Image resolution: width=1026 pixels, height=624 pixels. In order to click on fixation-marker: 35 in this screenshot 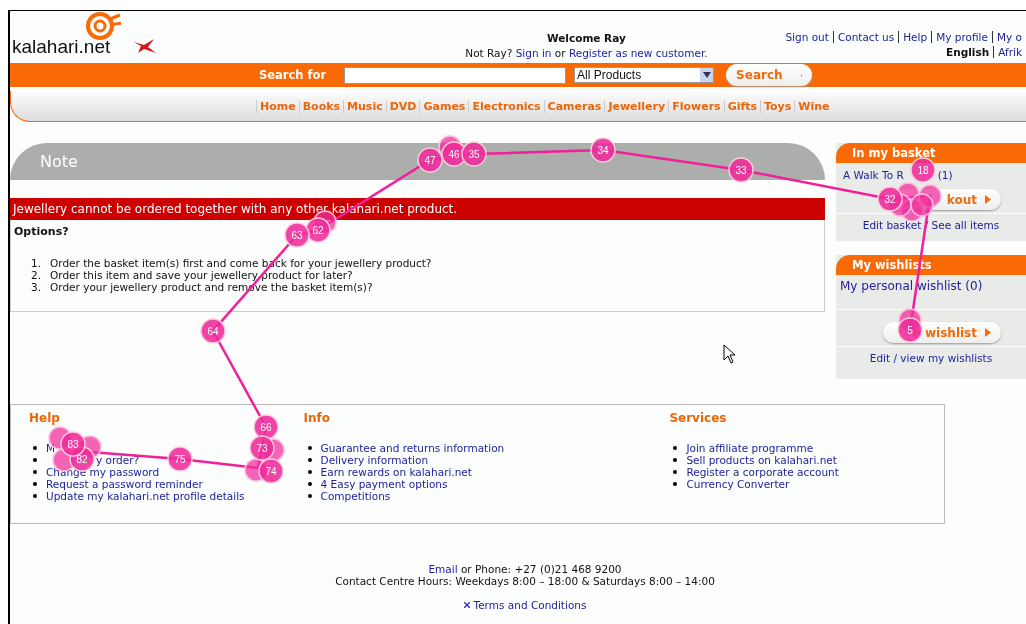, I will do `click(474, 154)`.